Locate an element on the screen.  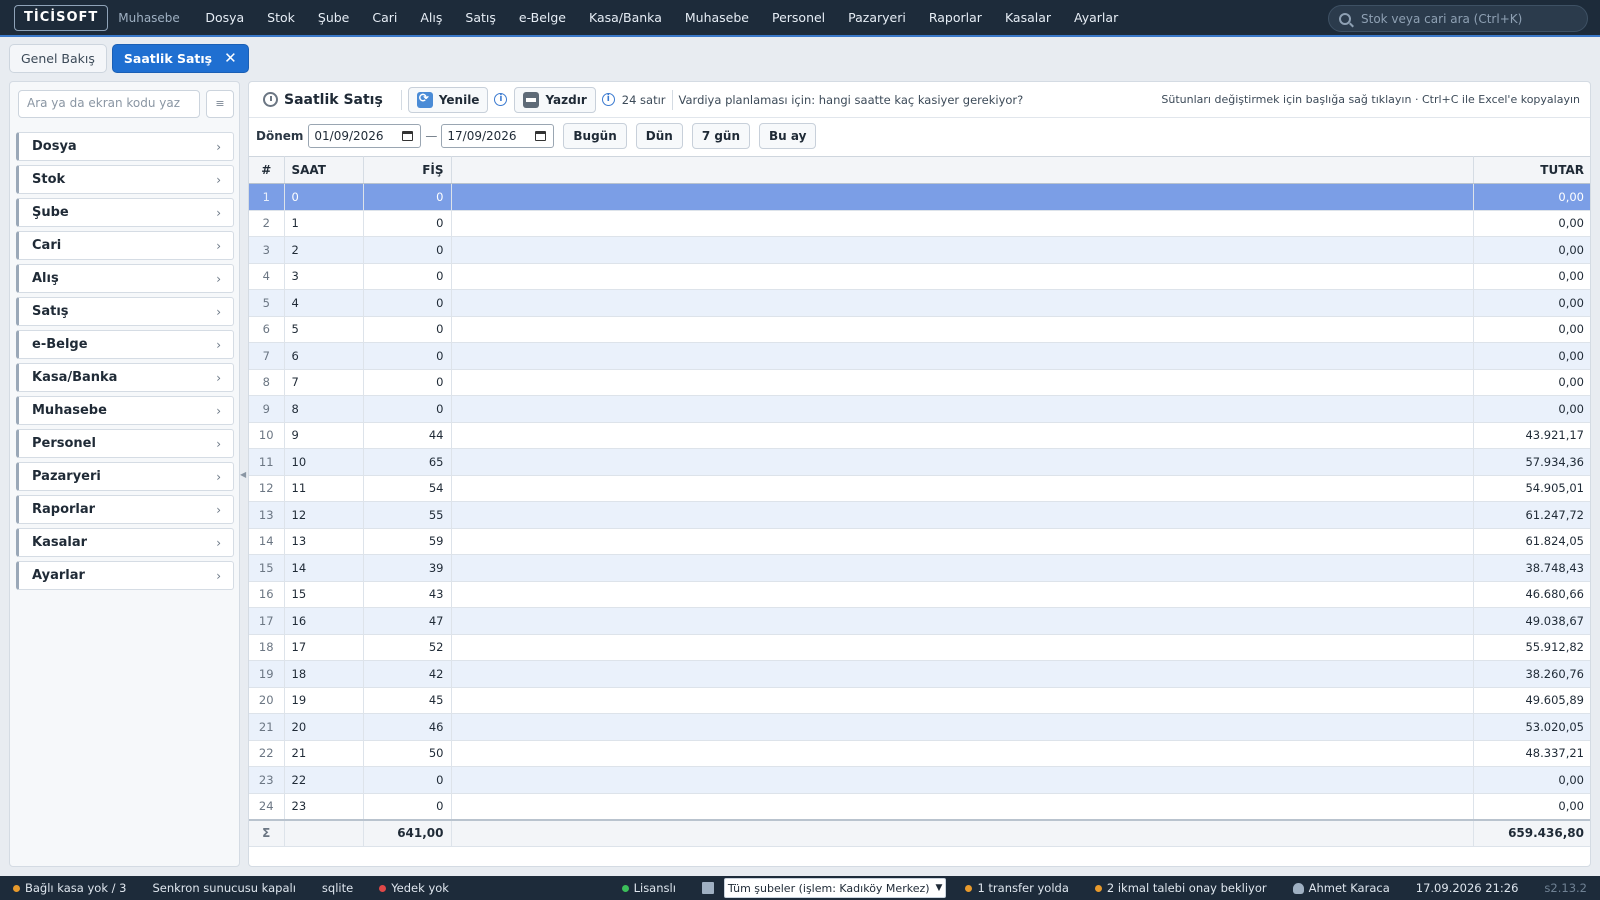
global-search-input is located at coordinates (1466, 18).